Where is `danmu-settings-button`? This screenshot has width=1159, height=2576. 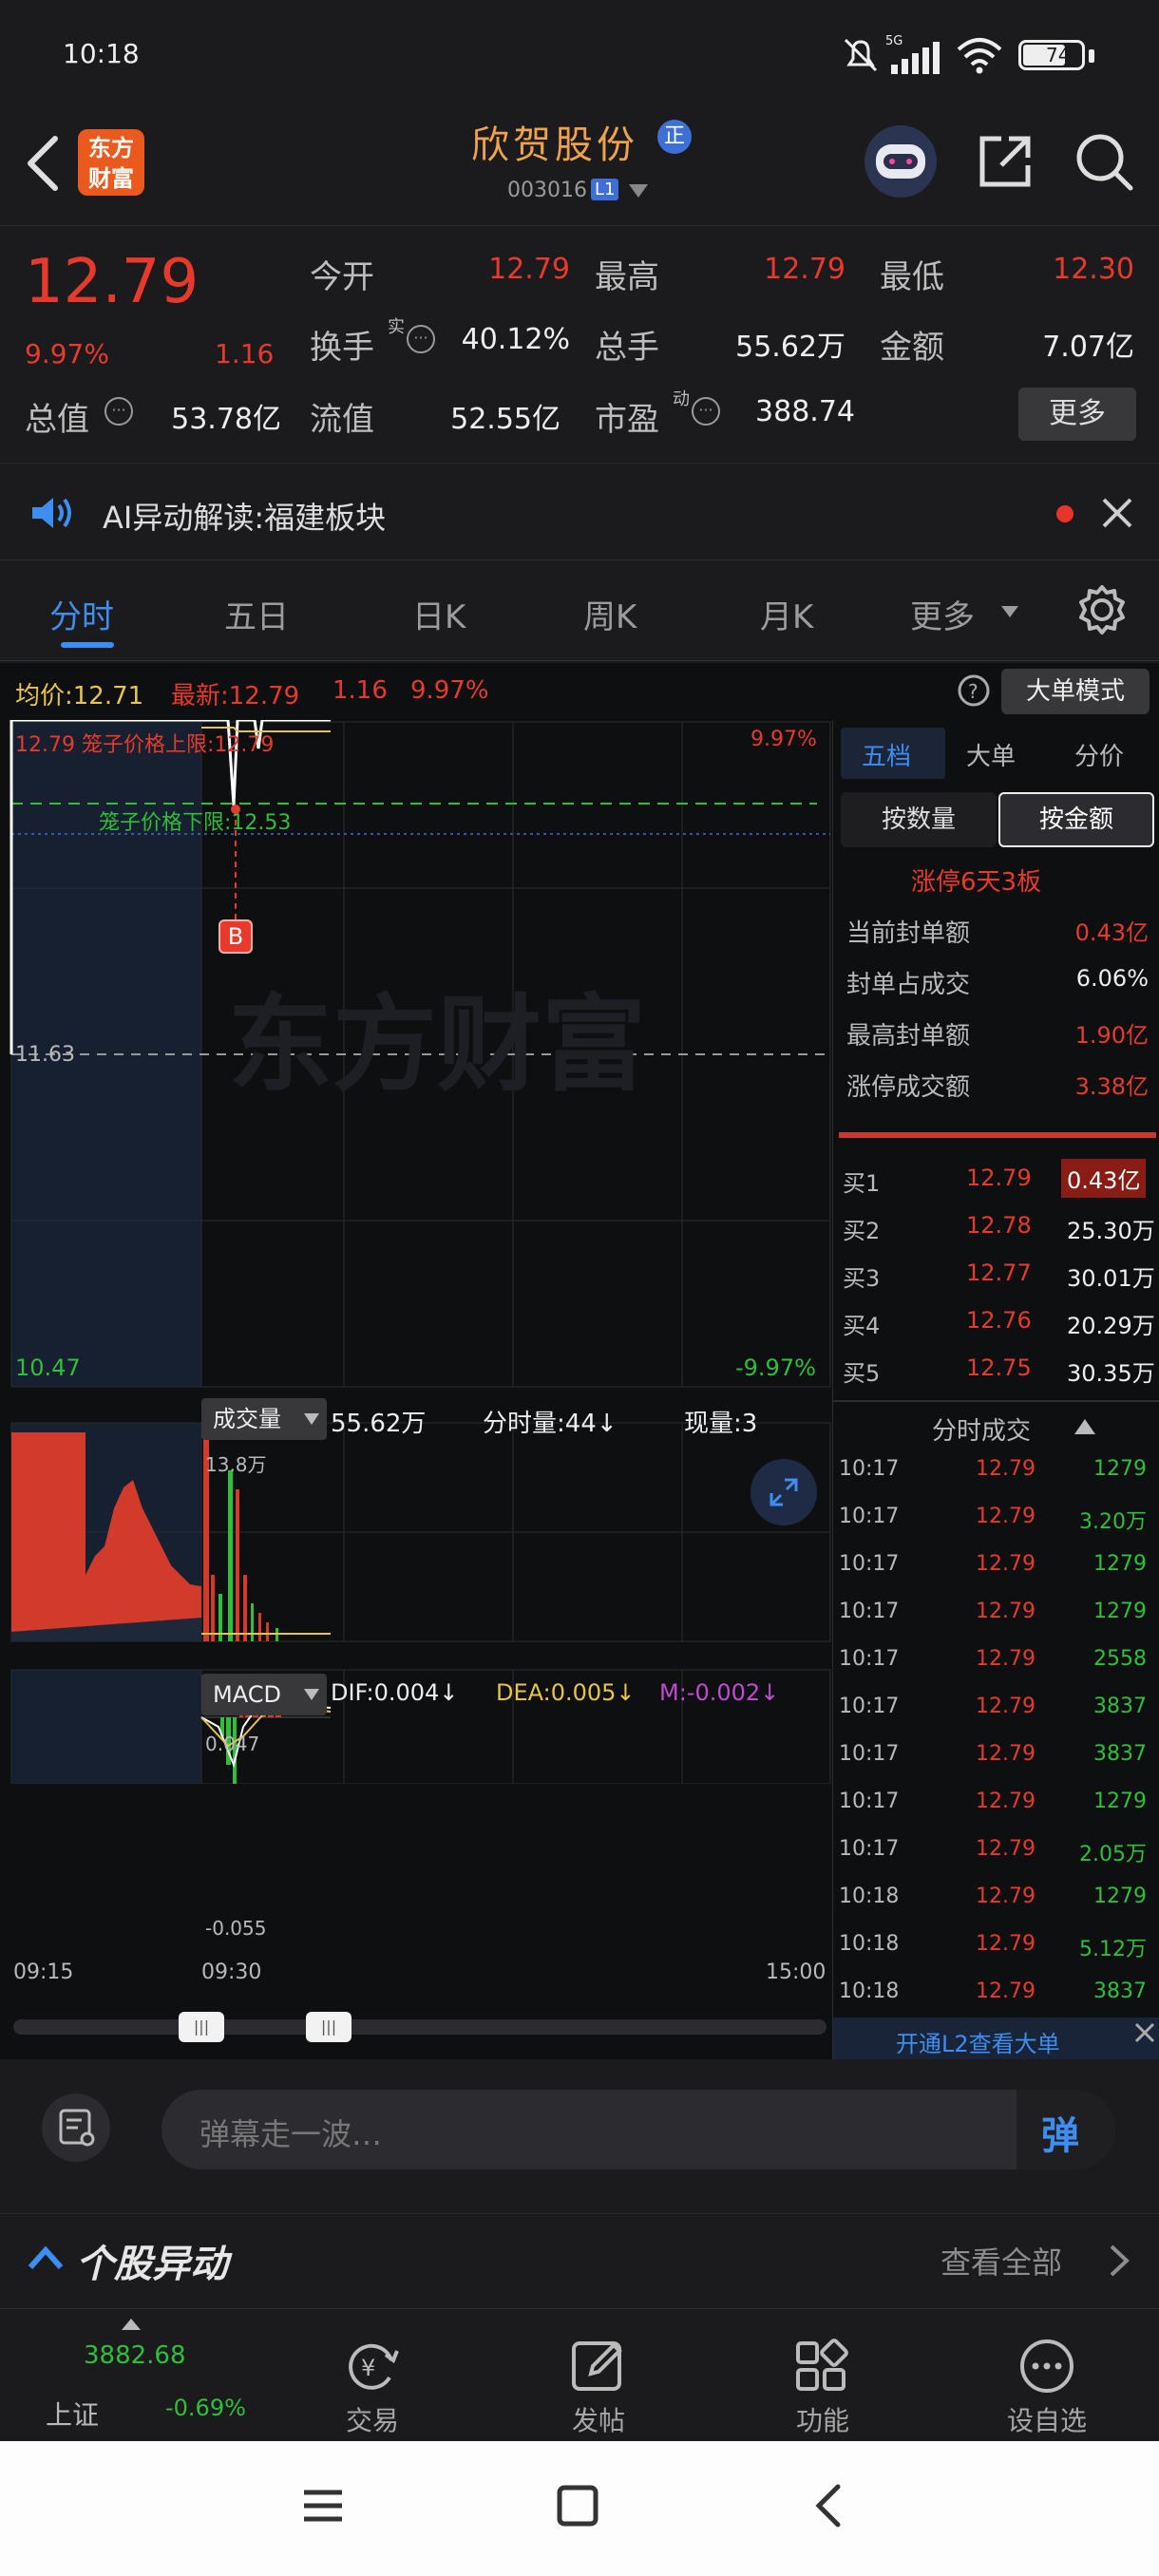
danmu-settings-button is located at coordinates (76, 2127).